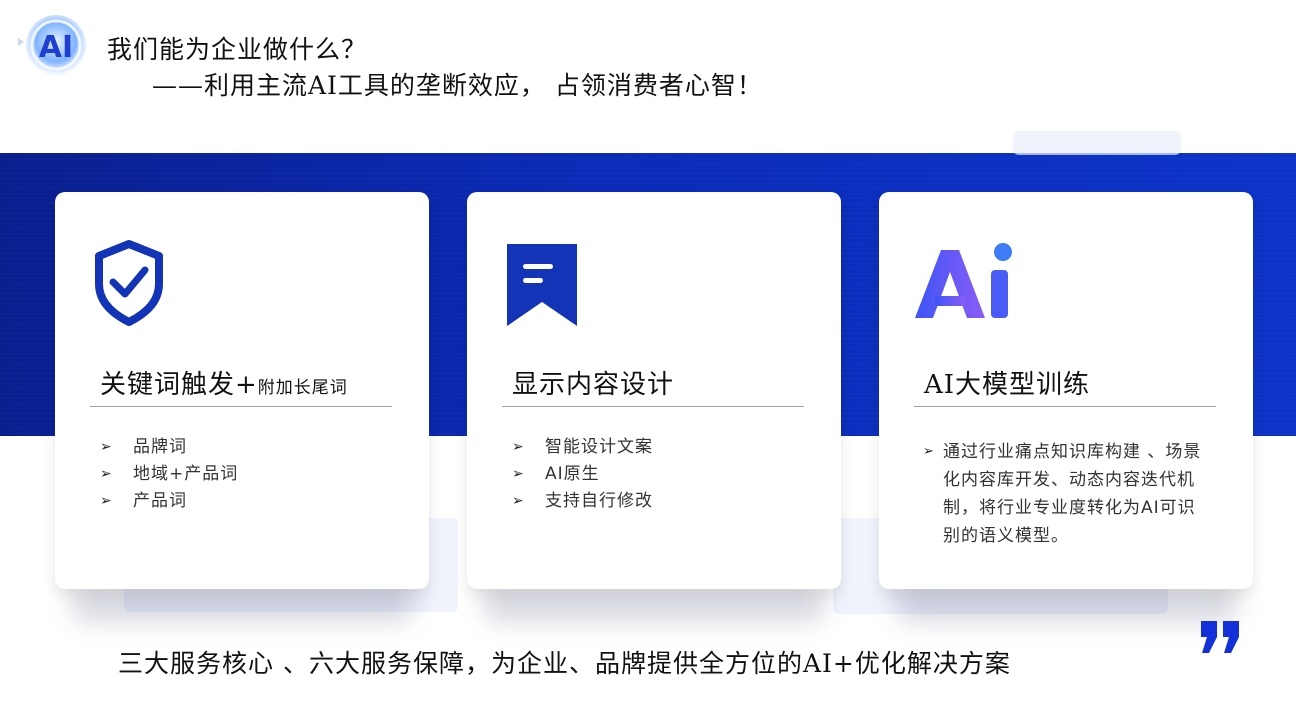 The width and height of the screenshot is (1296, 711). I want to click on ai-badge-icon: AI, so click(52, 45).